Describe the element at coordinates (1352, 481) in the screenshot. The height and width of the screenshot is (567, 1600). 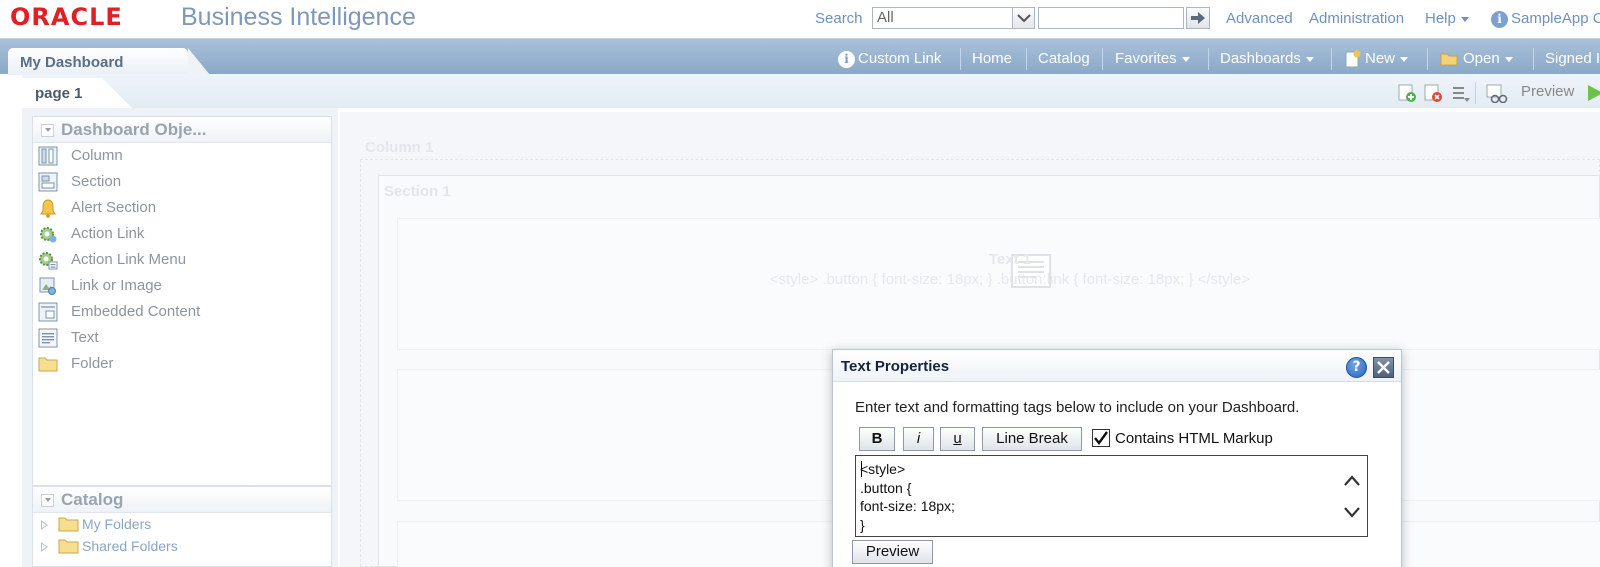
I see `scroll-up-icon` at that location.